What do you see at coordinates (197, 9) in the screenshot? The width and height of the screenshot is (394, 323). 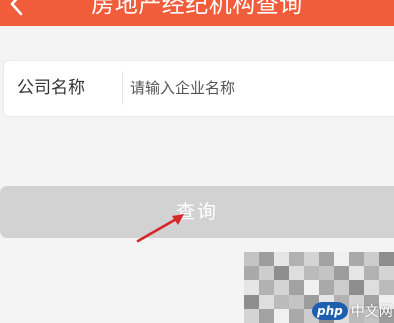 I see `page-title: 房地产经纪机构查询` at bounding box center [197, 9].